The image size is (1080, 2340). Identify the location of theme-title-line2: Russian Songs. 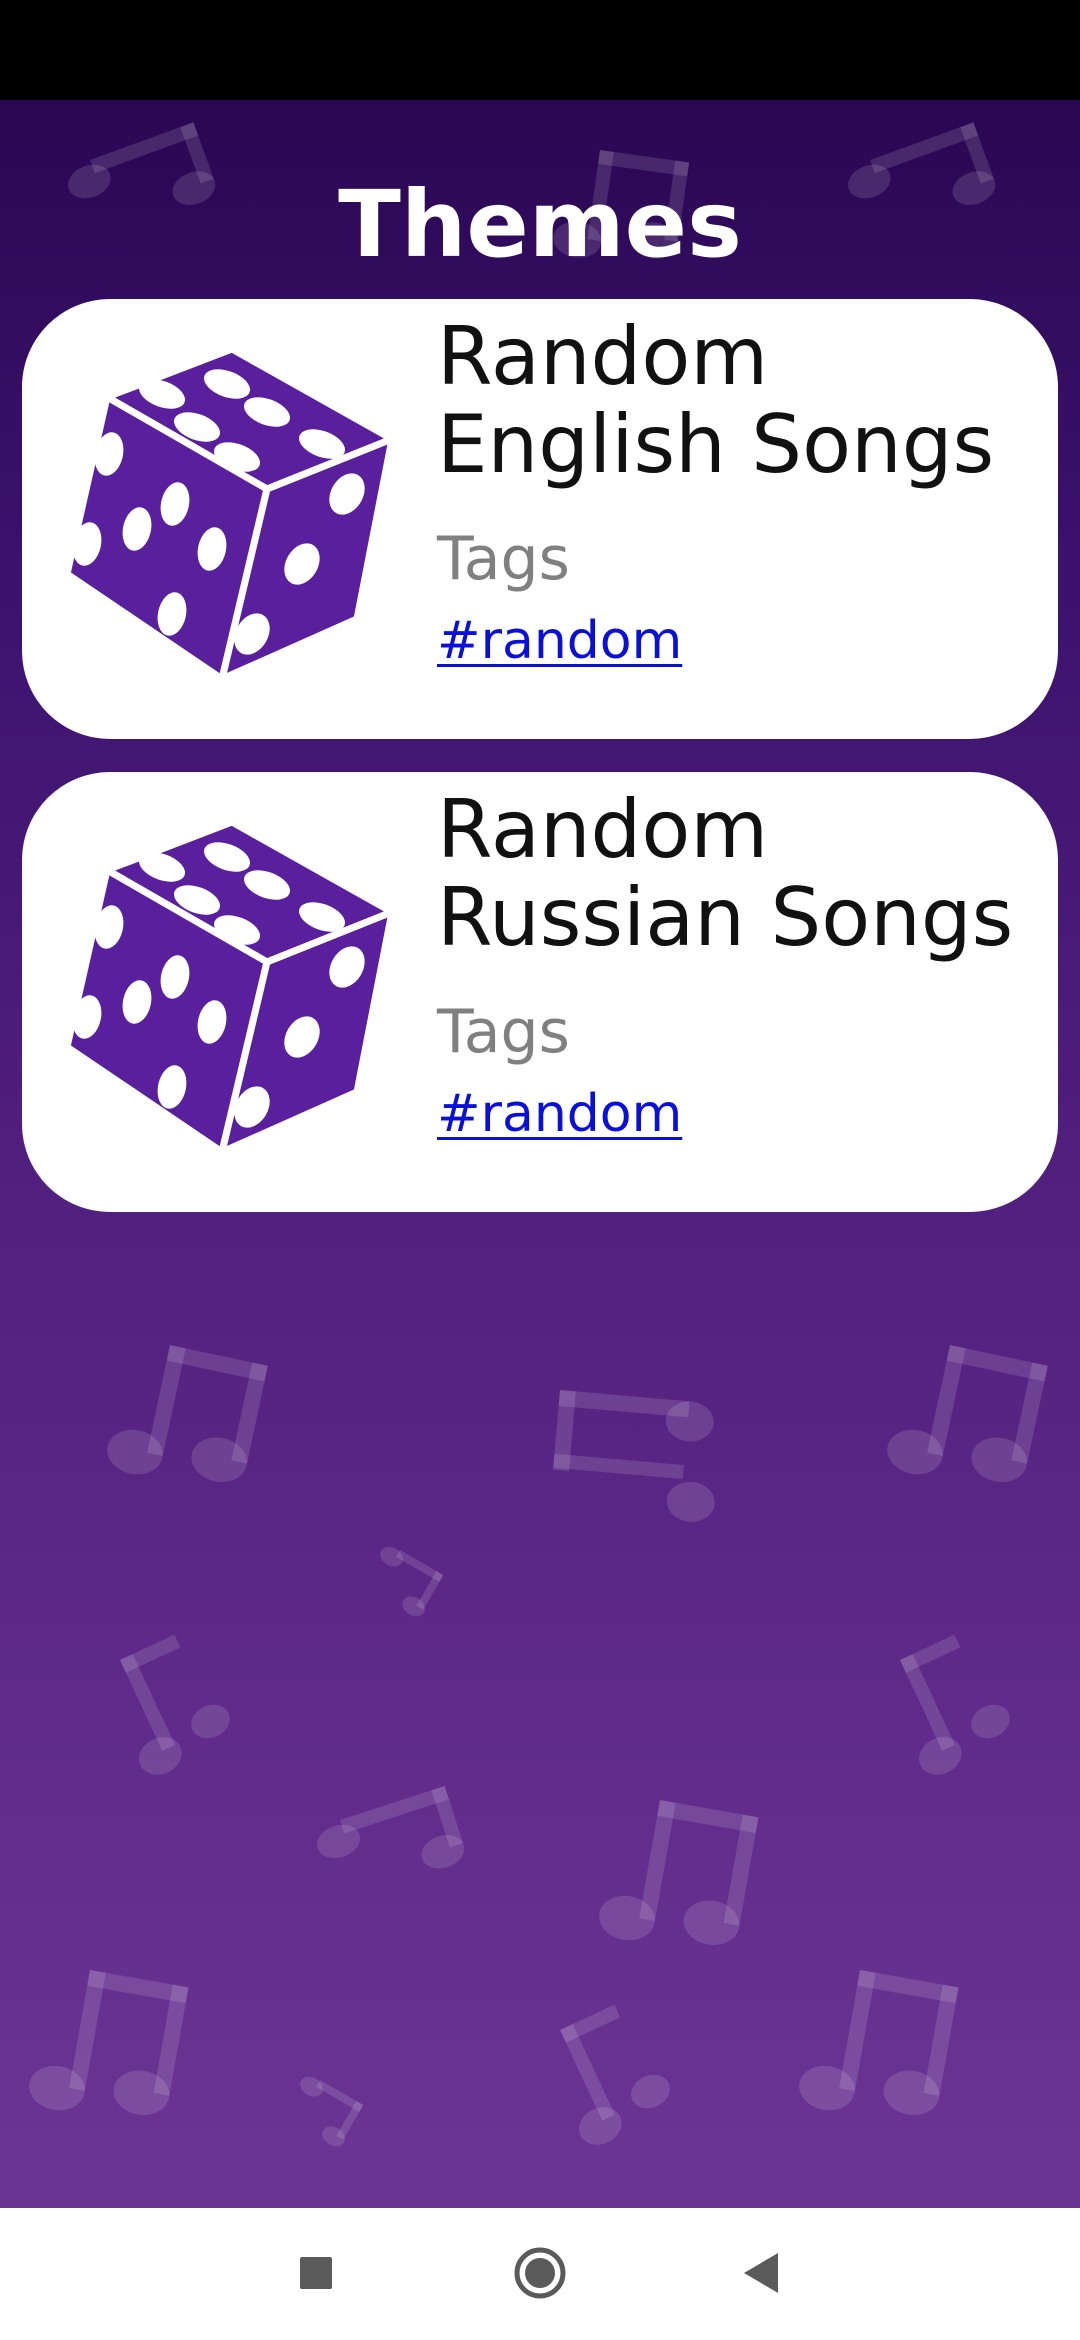
(725, 917).